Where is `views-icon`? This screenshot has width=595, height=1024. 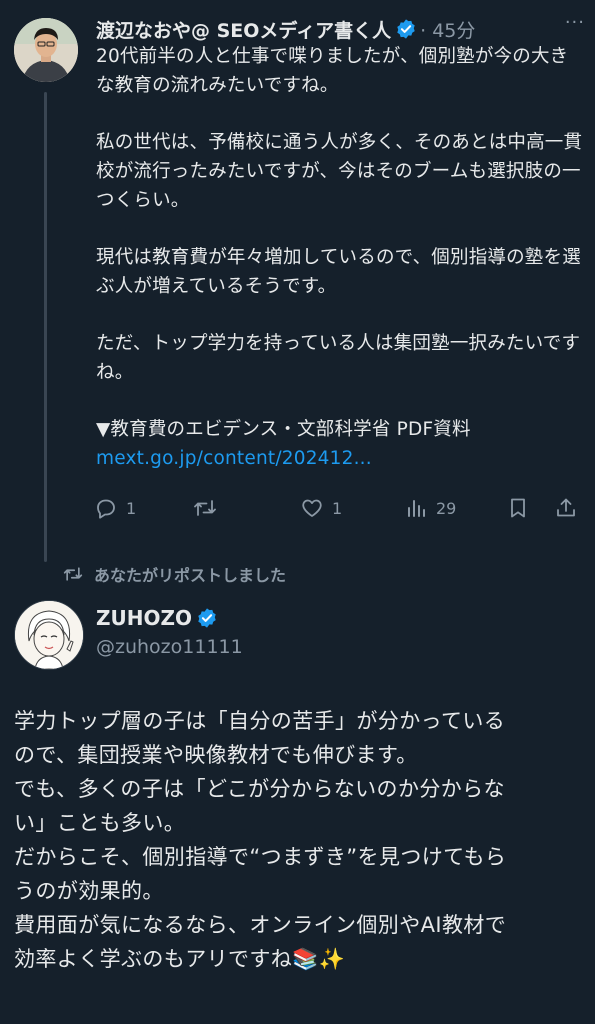
views-icon is located at coordinates (416, 508).